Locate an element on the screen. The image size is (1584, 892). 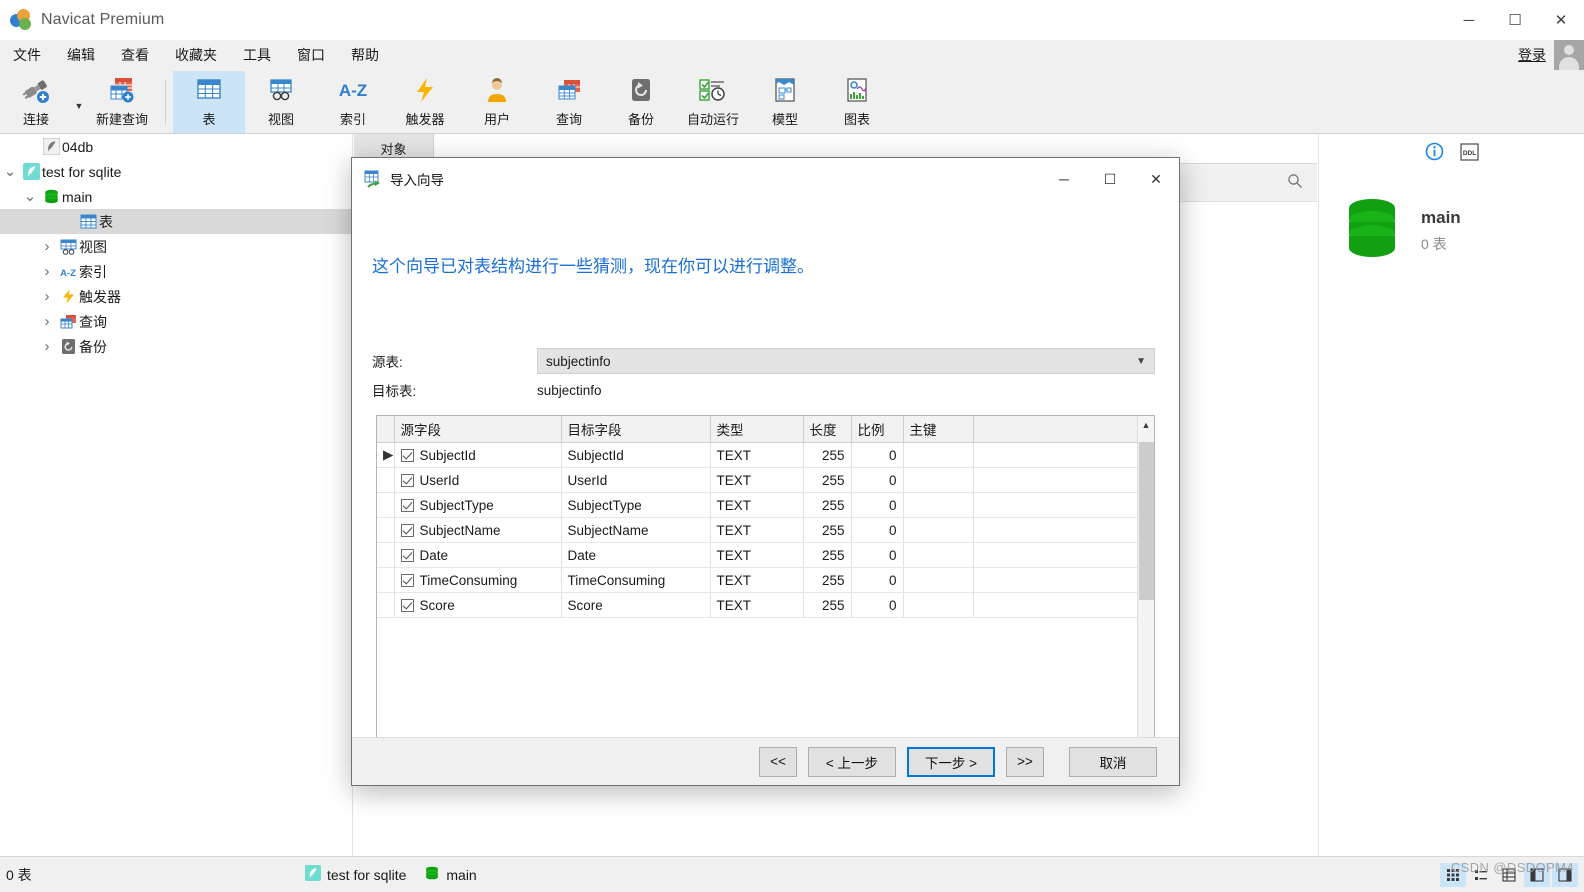
toolbar-view: 视图 is located at coordinates (281, 102).